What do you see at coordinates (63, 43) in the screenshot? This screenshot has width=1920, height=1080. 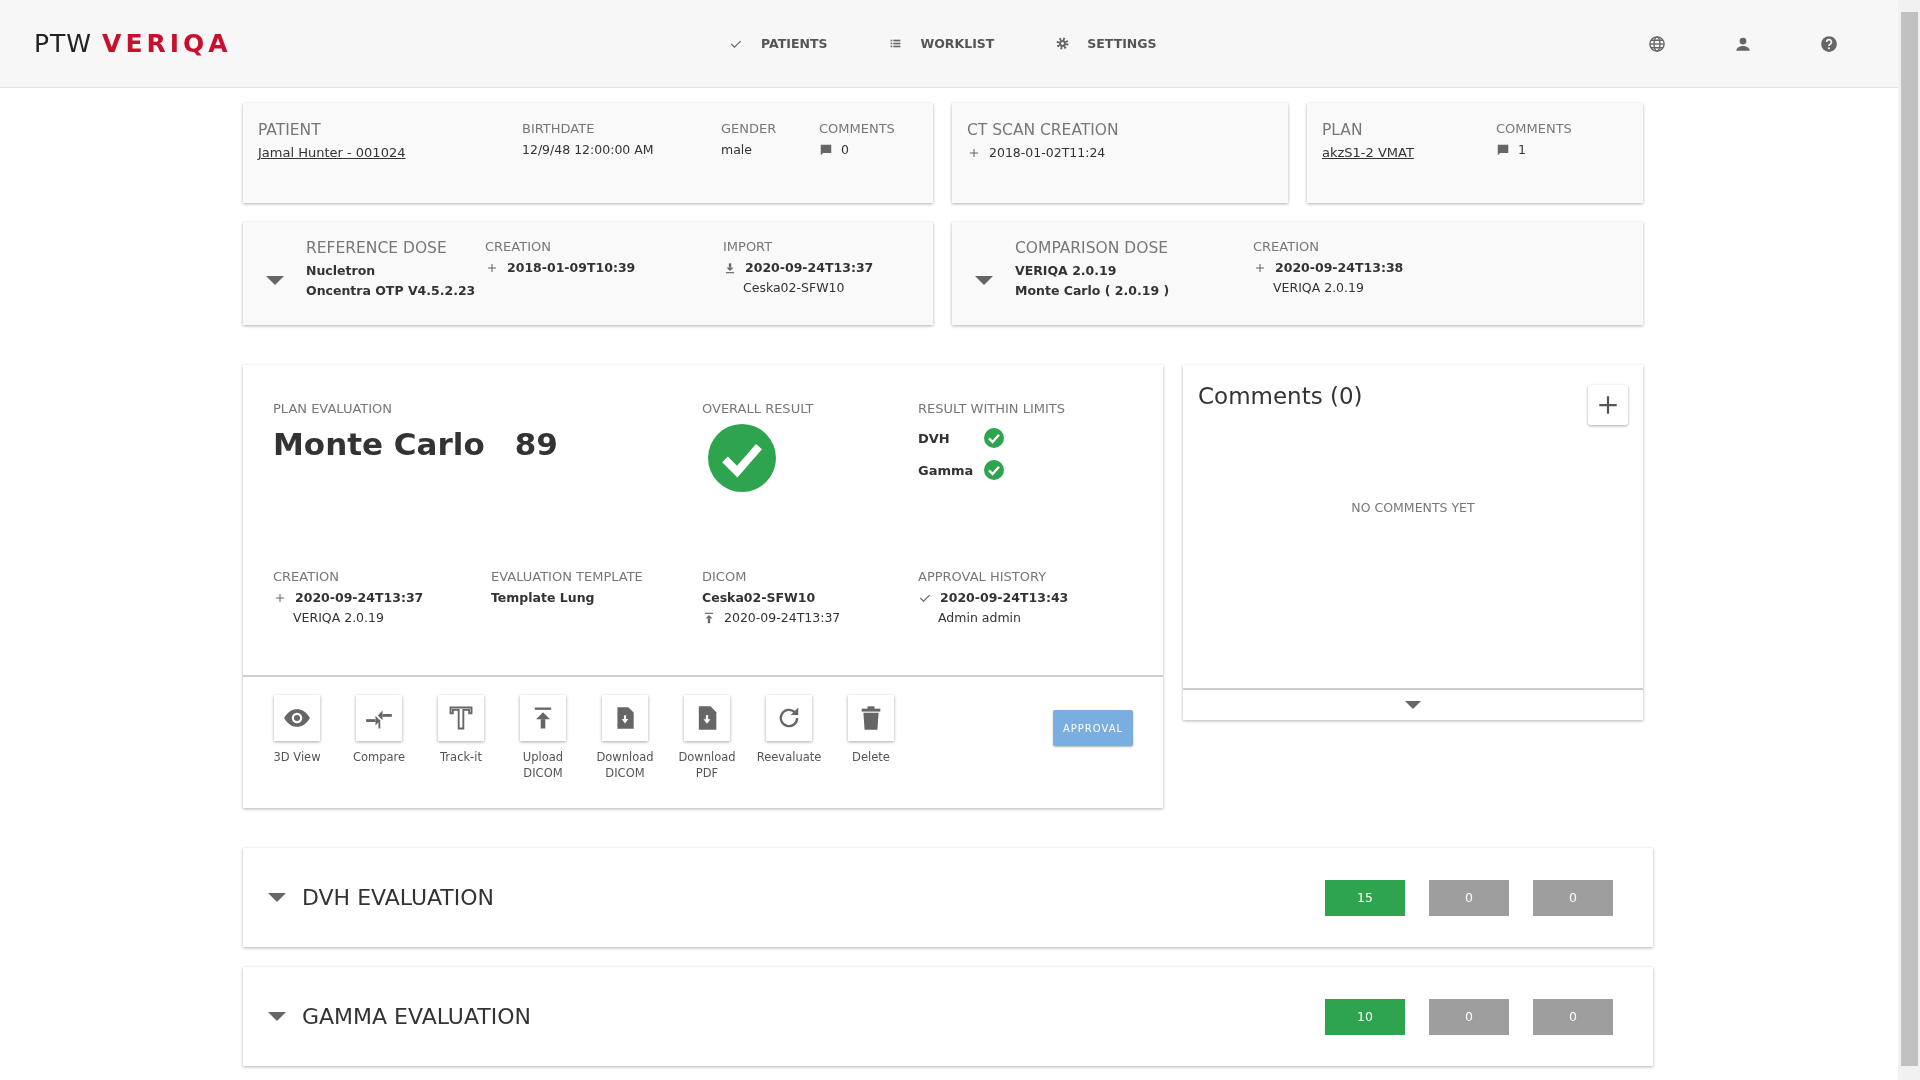 I see `logo-mark: PTW` at bounding box center [63, 43].